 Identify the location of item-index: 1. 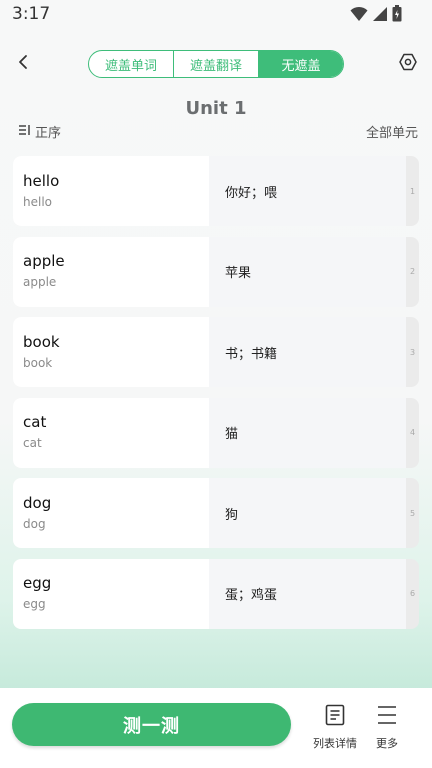
(412, 191).